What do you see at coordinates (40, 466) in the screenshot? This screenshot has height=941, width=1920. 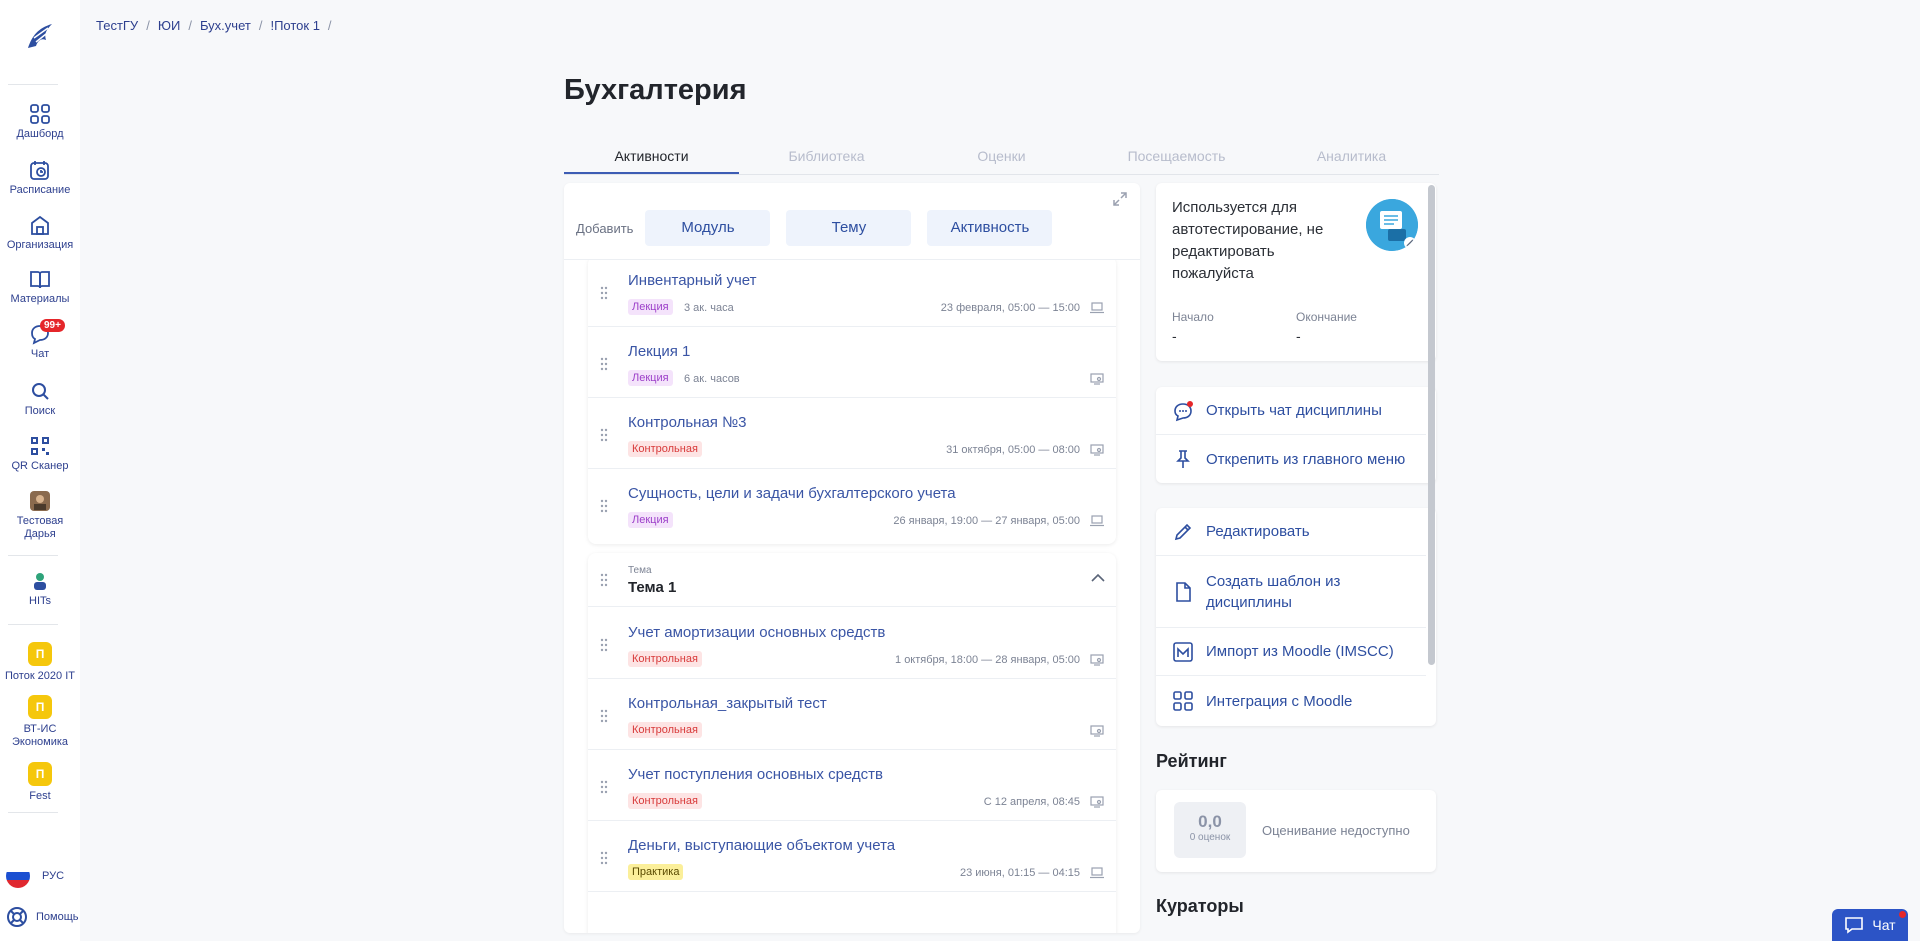 I see `sidebar-item-label: QR Сканер` at bounding box center [40, 466].